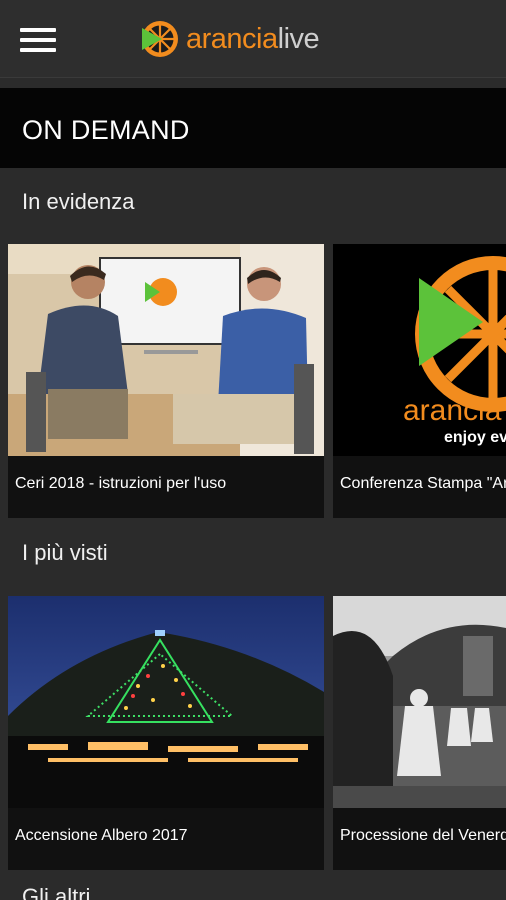 The height and width of the screenshot is (900, 506). I want to click on hamburger-menu-icon, so click(38, 40).